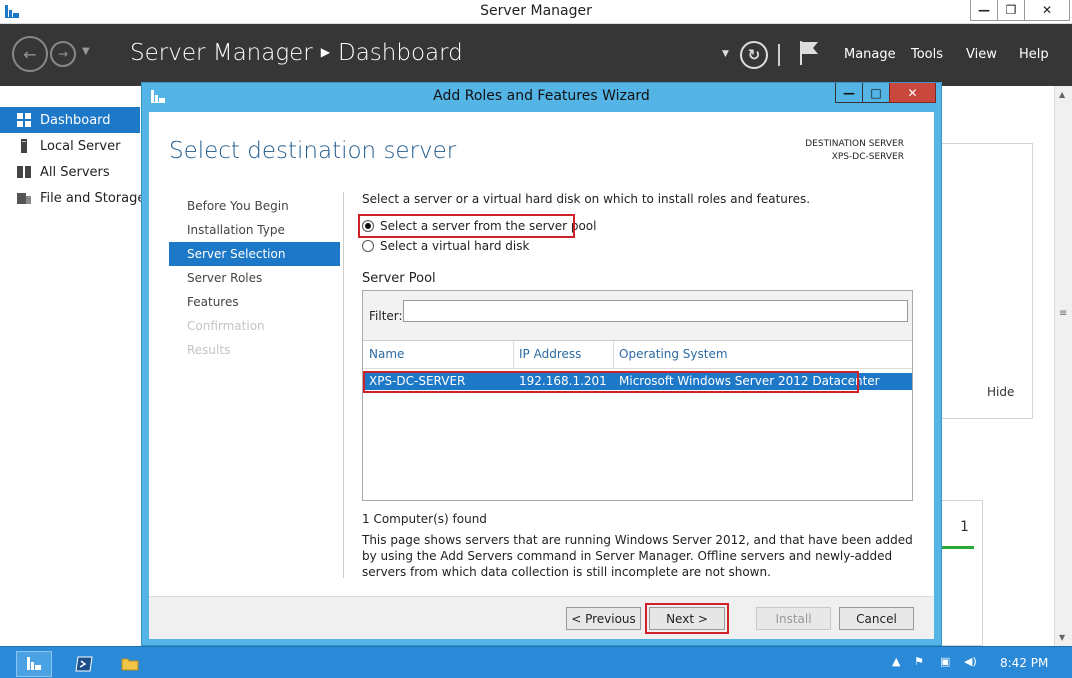  I want to click on taskbar-powershell-button, so click(84, 664).